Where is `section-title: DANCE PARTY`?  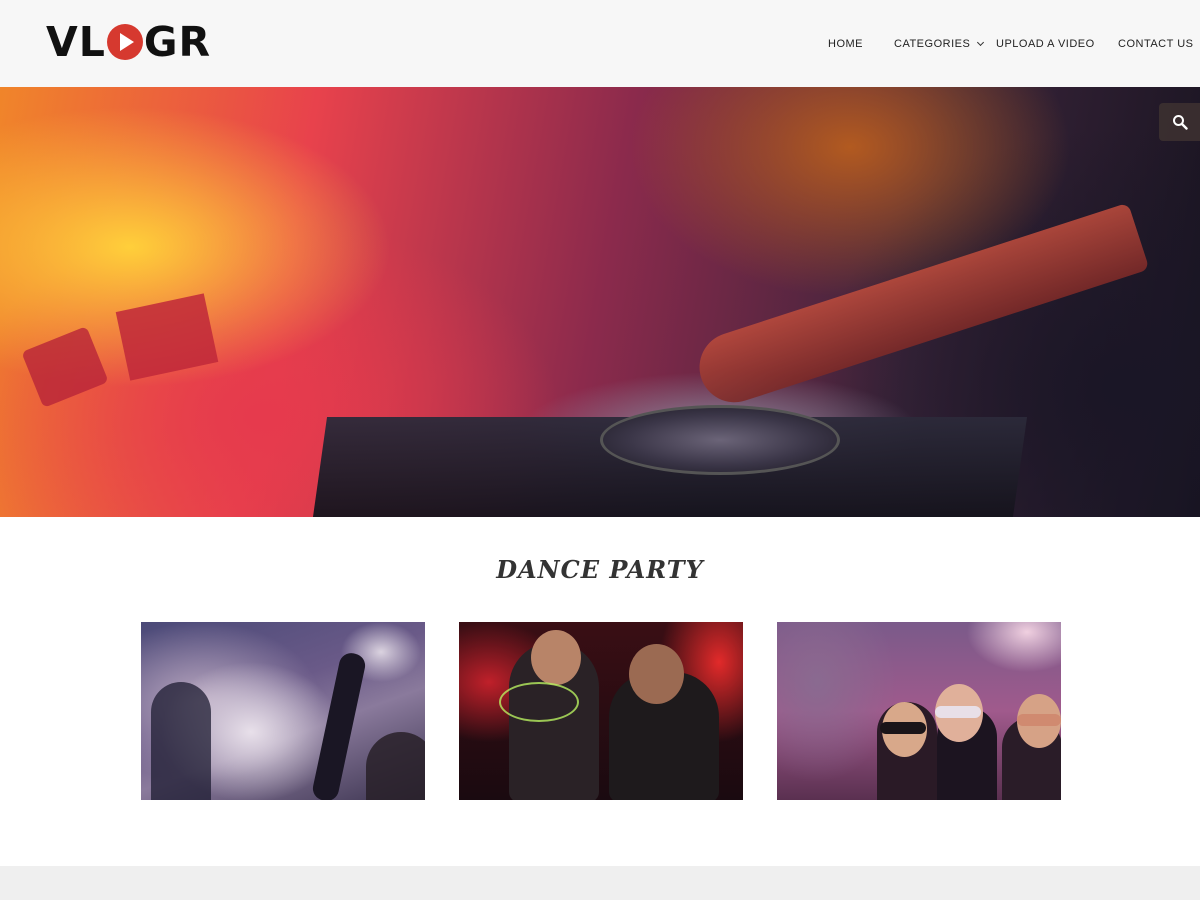
section-title: DANCE PARTY is located at coordinates (600, 569).